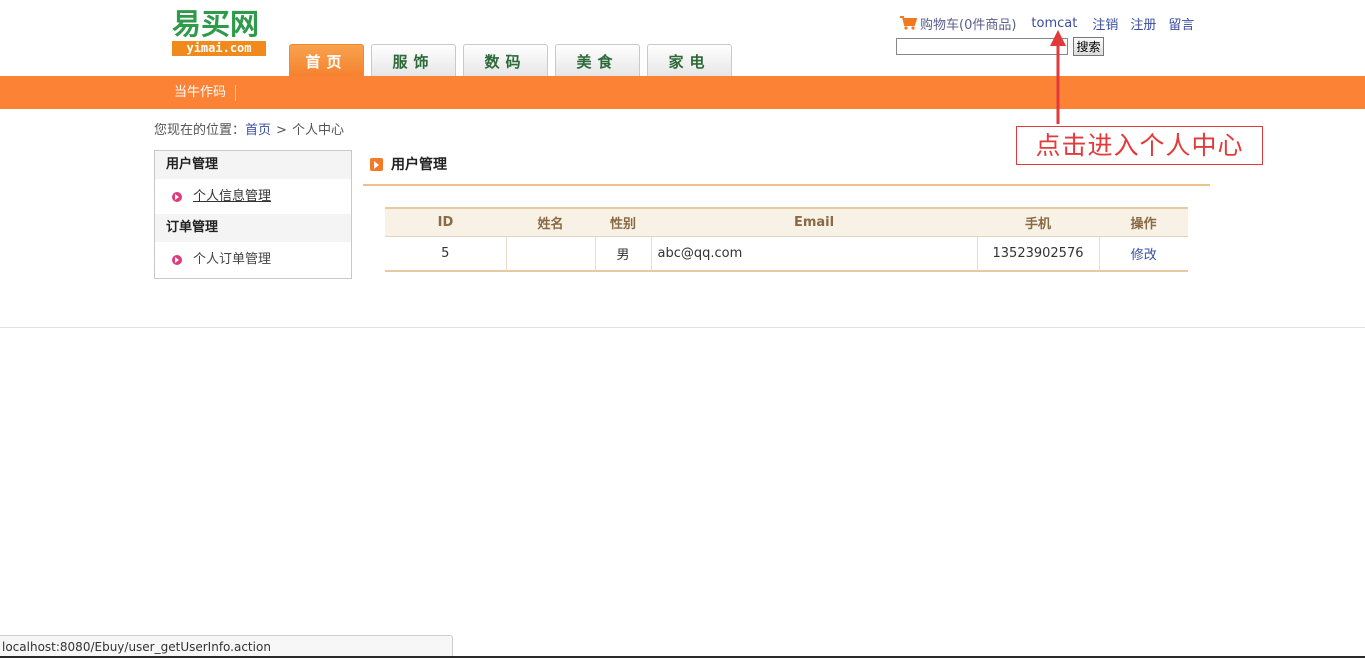 The width and height of the screenshot is (1365, 658). Describe the element at coordinates (1088, 46) in the screenshot. I see `search-button: 搜索` at that location.